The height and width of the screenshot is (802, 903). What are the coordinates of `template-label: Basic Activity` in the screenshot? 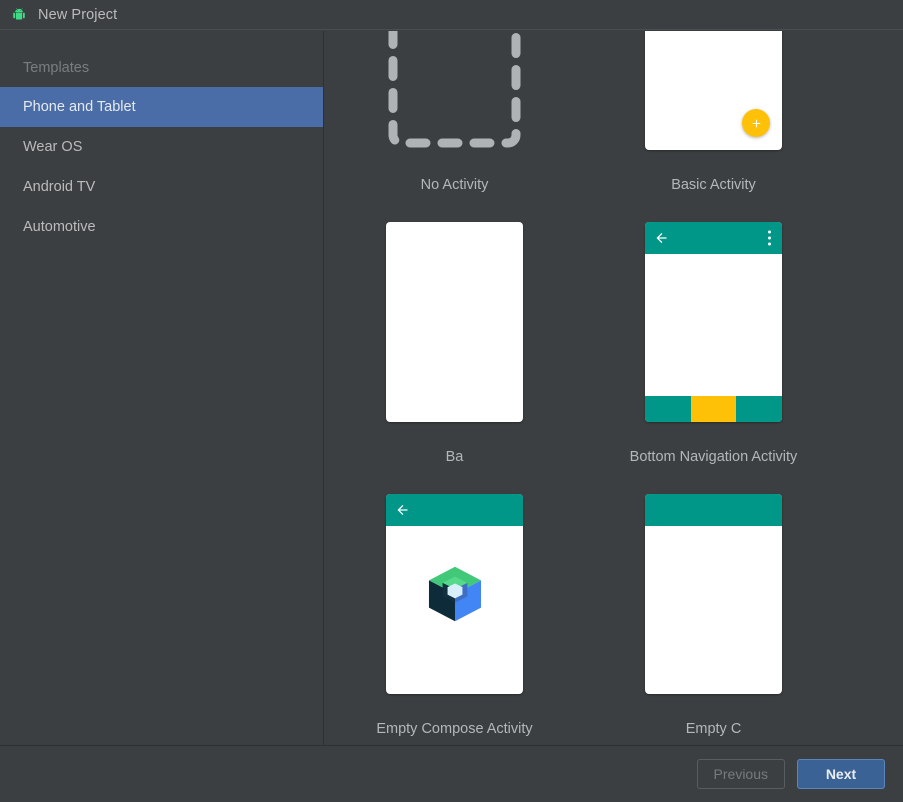 It's located at (713, 185).